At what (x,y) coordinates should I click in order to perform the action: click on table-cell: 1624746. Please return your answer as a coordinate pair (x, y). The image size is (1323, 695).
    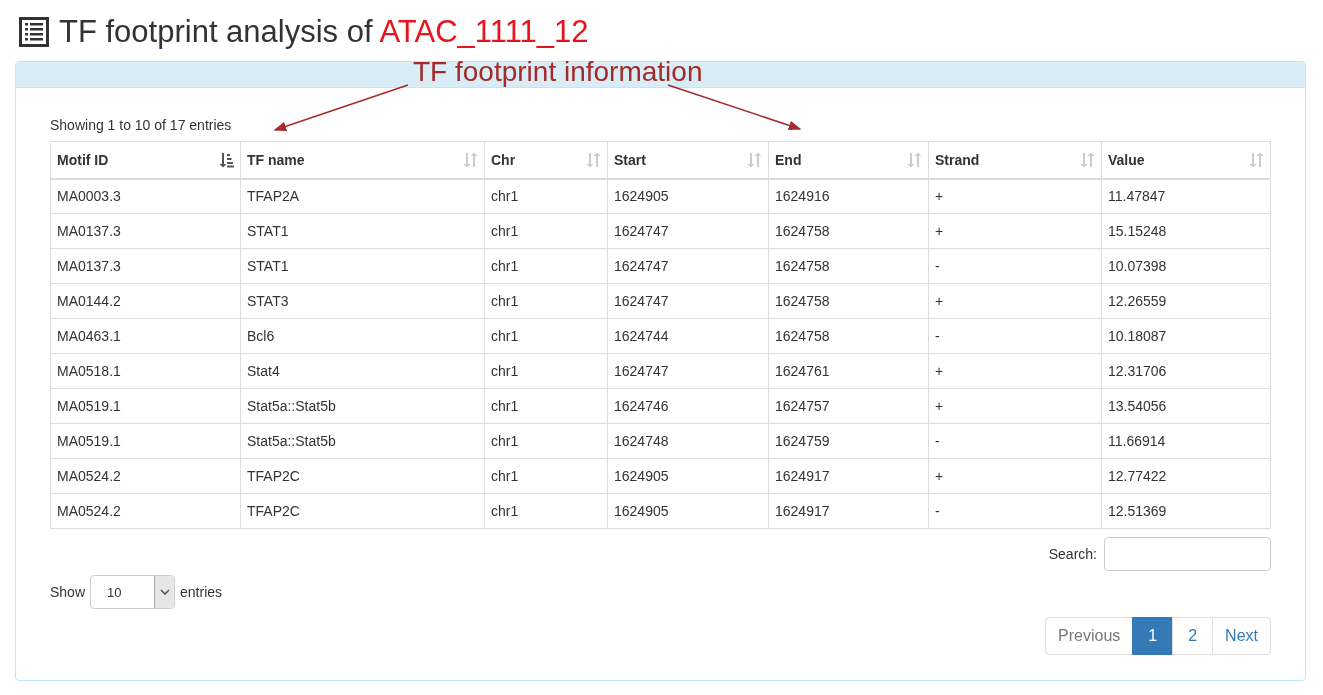
    Looking at the image, I should click on (688, 406).